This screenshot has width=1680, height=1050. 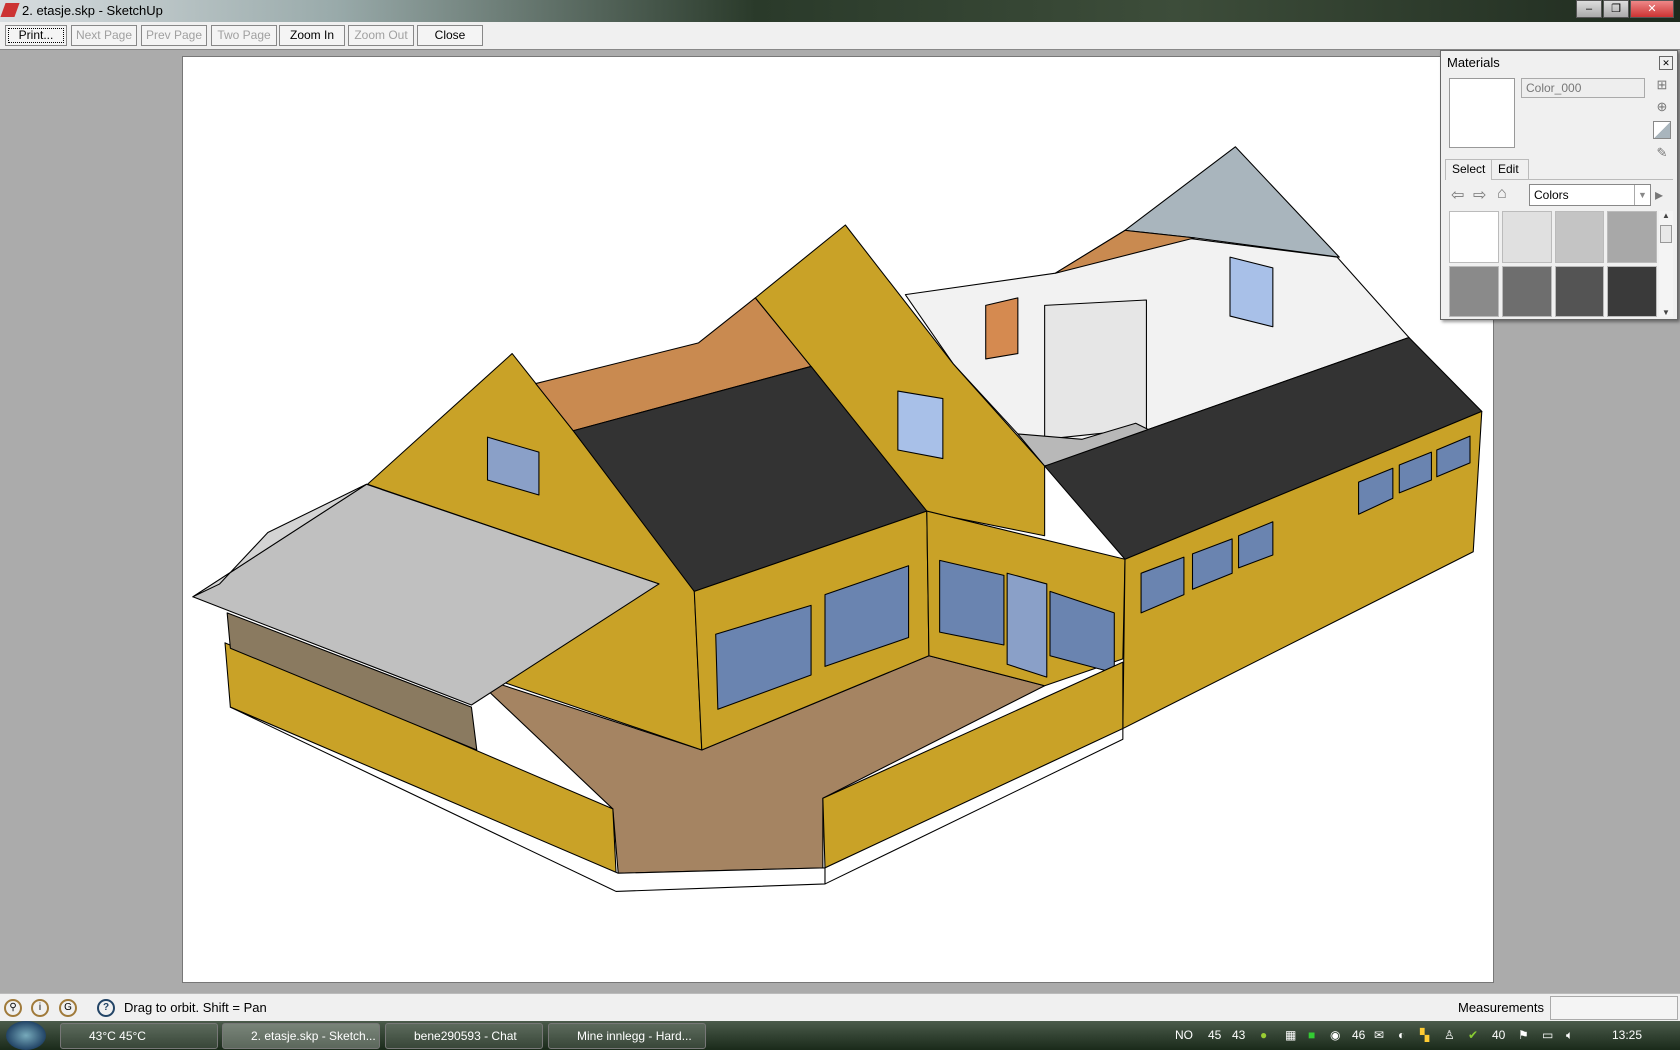 What do you see at coordinates (1027, 625) in the screenshot?
I see `glass-door` at bounding box center [1027, 625].